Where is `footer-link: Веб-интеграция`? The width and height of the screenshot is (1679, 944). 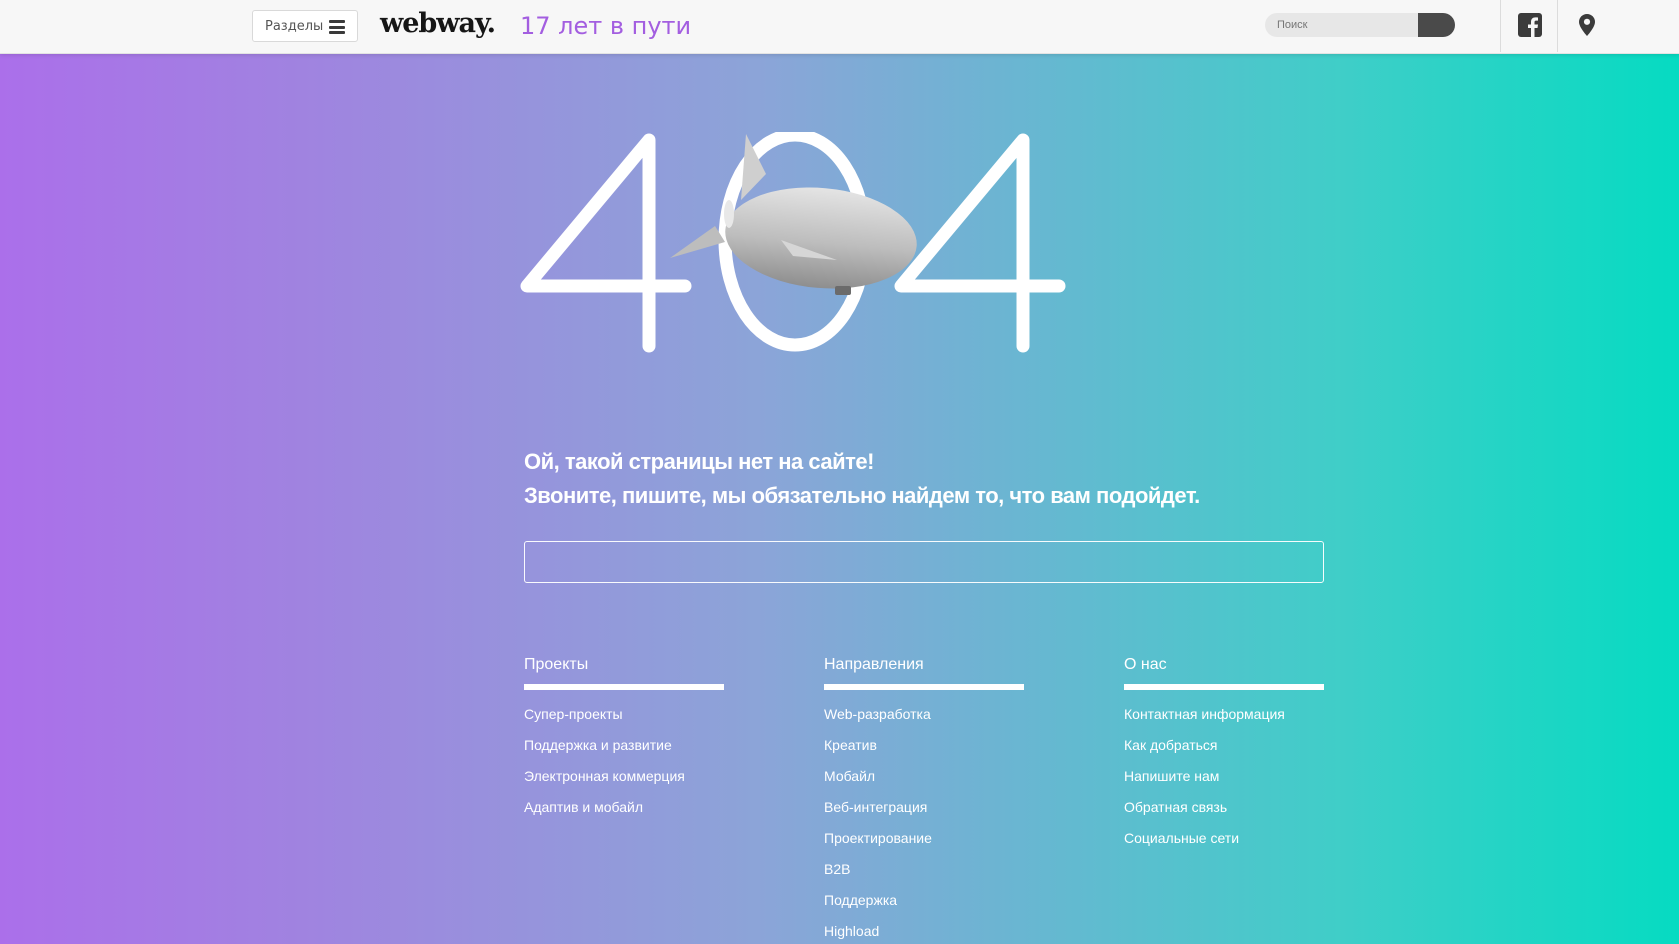
footer-link: Веб-интеграция is located at coordinates (924, 814).